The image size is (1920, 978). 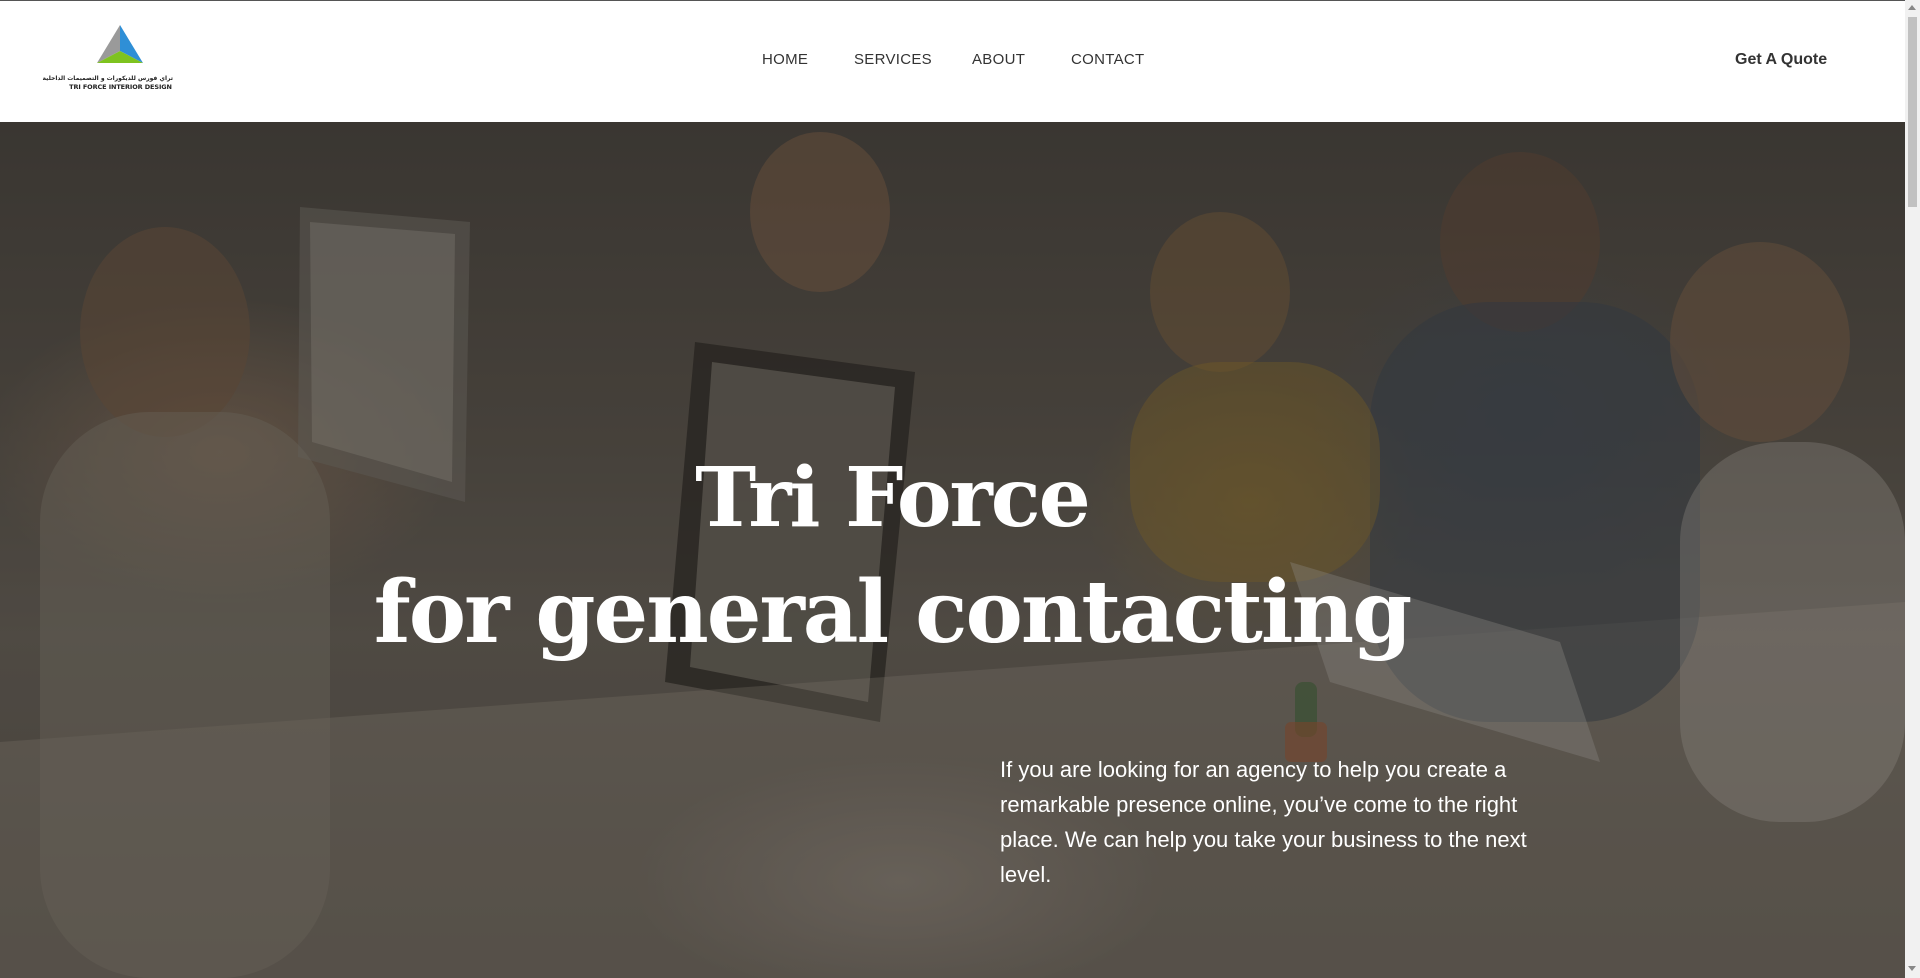 What do you see at coordinates (120, 87) in the screenshot?
I see `logo-english-text: TRI FORCE INTERIOR DESIGN` at bounding box center [120, 87].